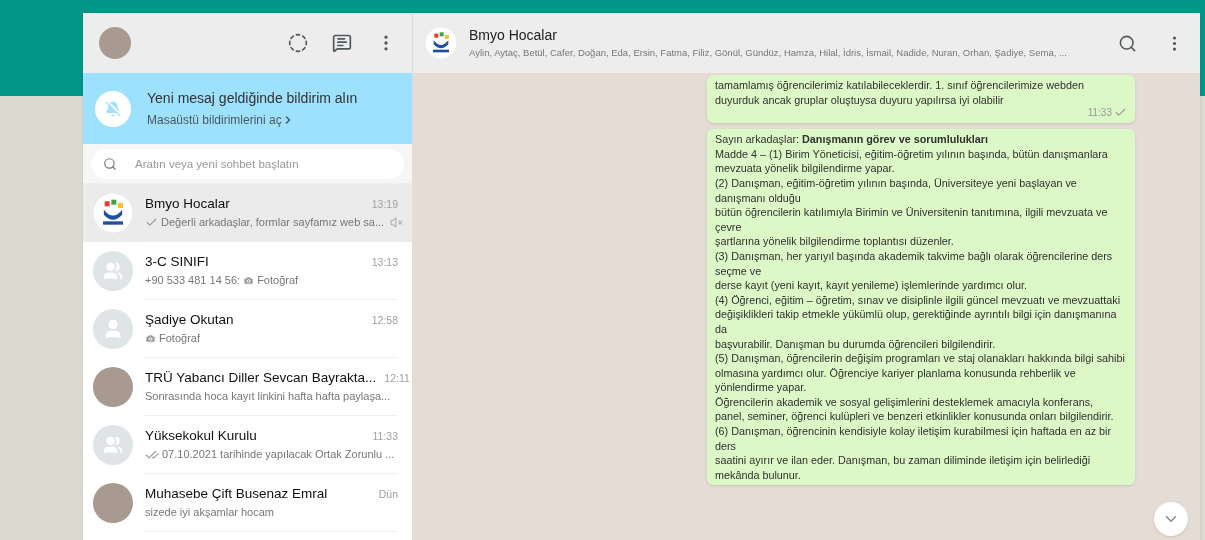 This screenshot has width=1205, height=540. What do you see at coordinates (903, 460) in the screenshot?
I see `message-text: saatini ayırır ve ilan eder. Danışman, bu zaman diliminde iletişim için belirlediği` at bounding box center [903, 460].